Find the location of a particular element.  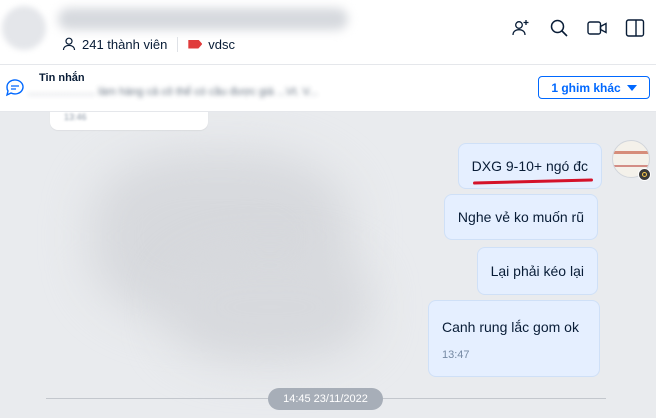

message-bubble: DXG 9-10+ ngó đc is located at coordinates (529, 166).